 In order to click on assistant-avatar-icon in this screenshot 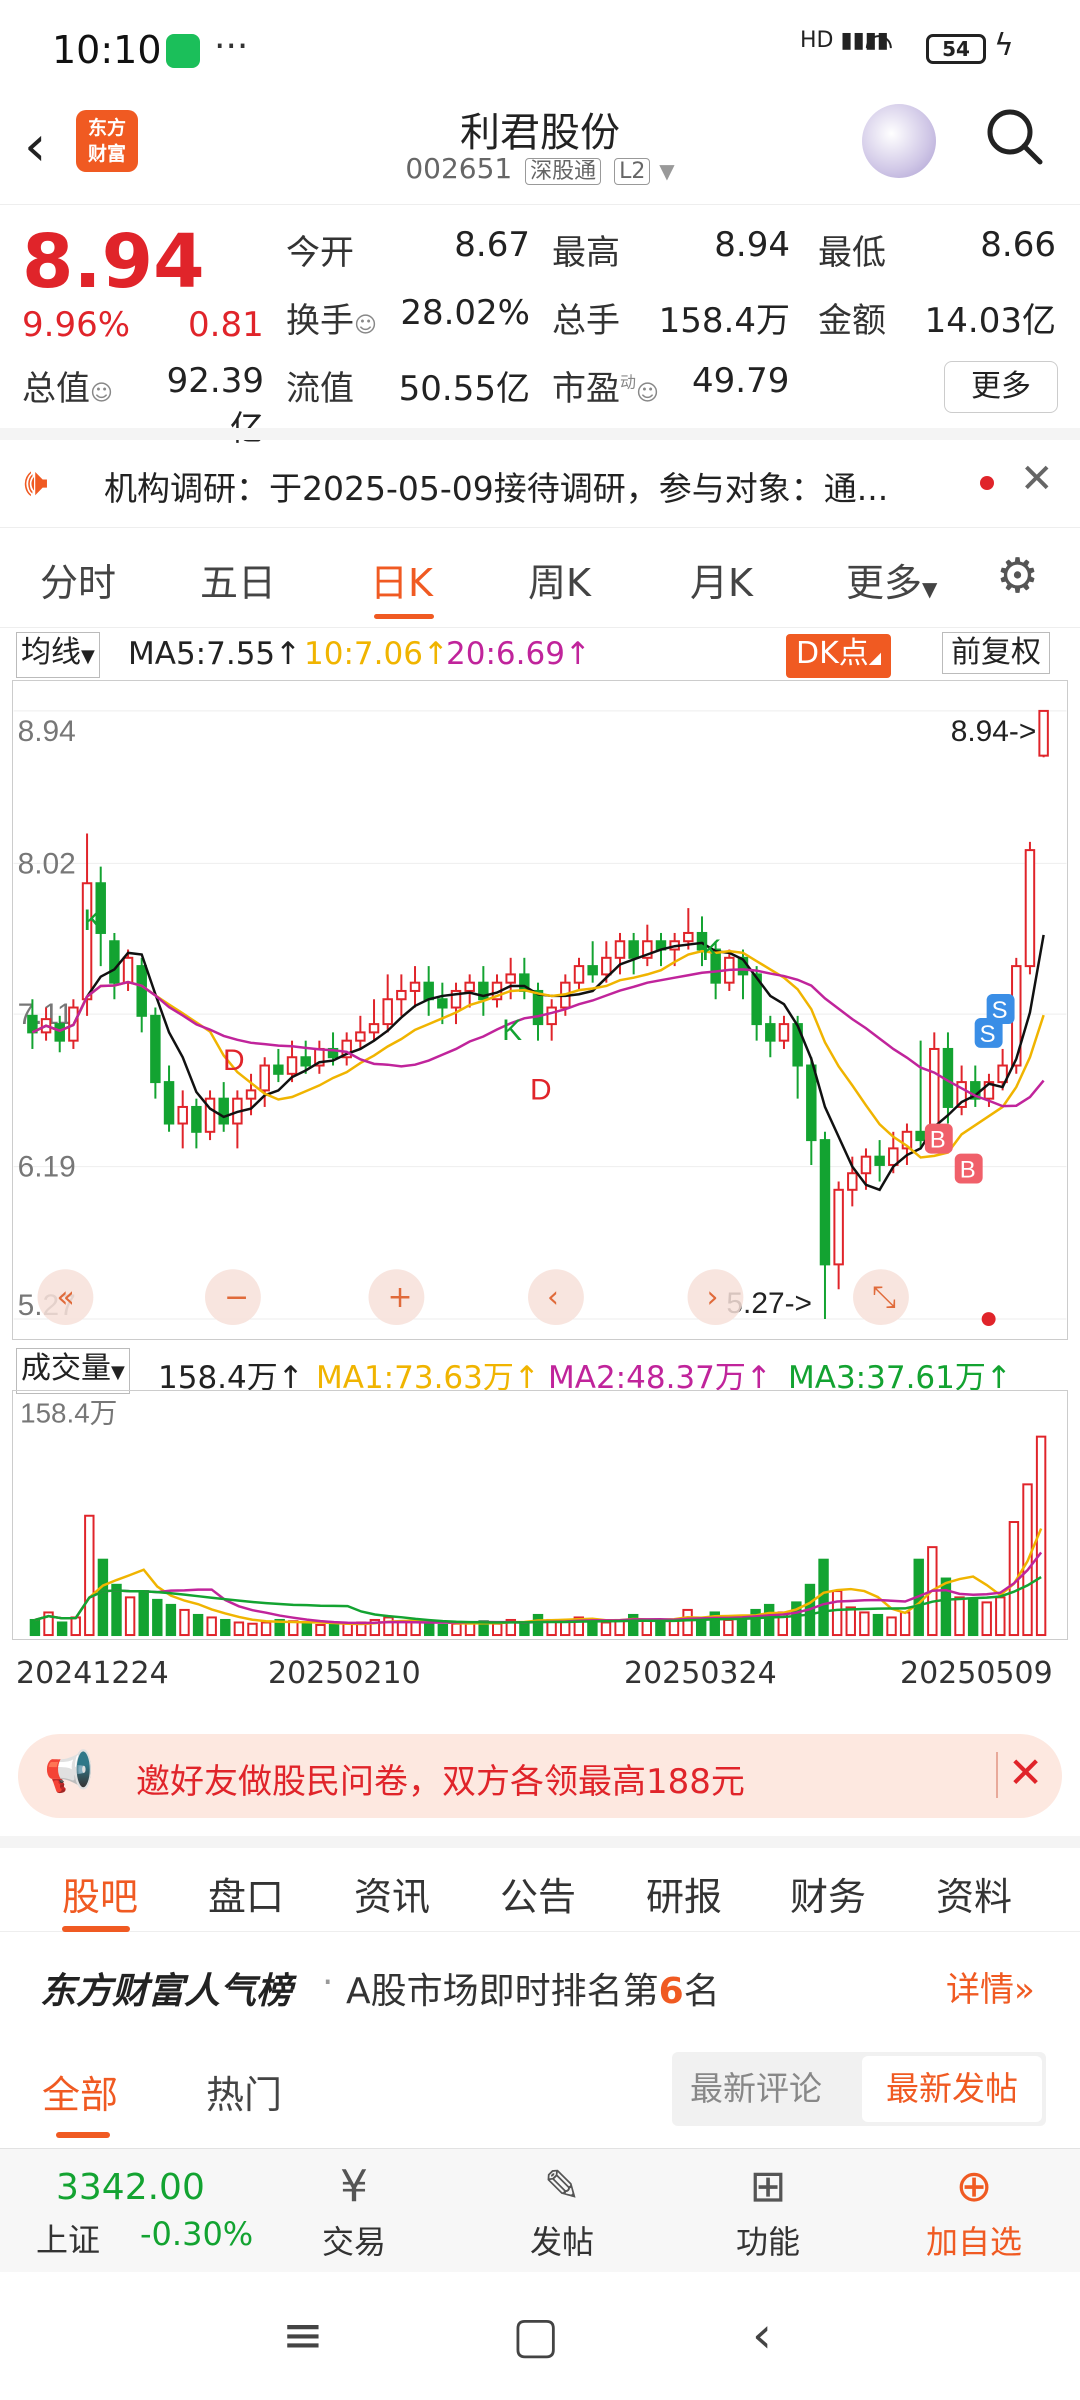, I will do `click(899, 141)`.